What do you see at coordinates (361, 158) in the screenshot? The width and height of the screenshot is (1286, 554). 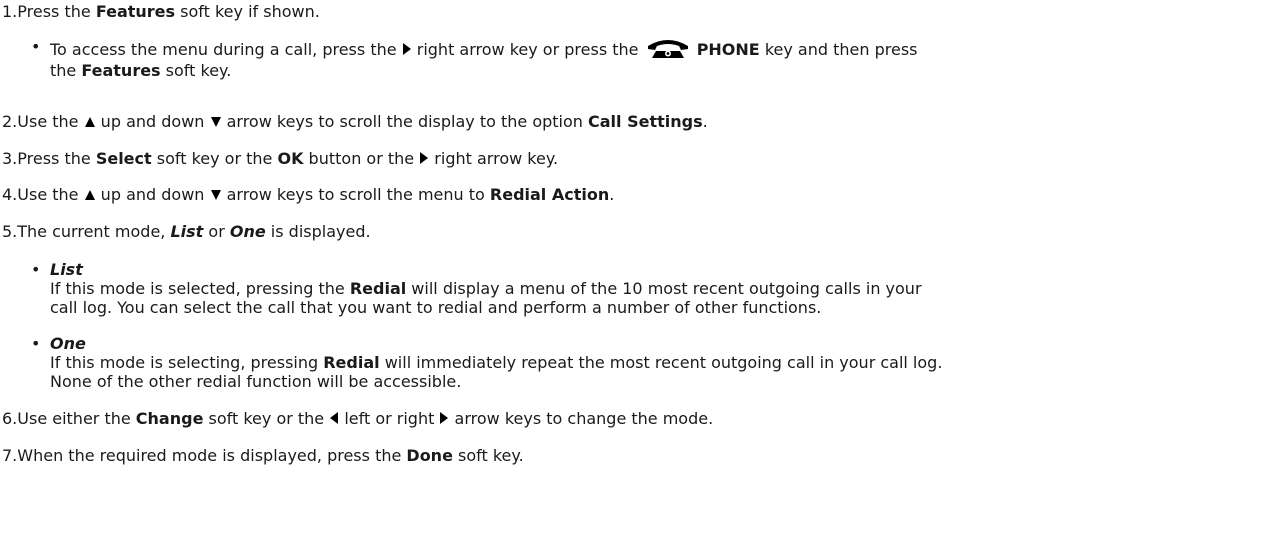 I see `step-text: button or the` at bounding box center [361, 158].